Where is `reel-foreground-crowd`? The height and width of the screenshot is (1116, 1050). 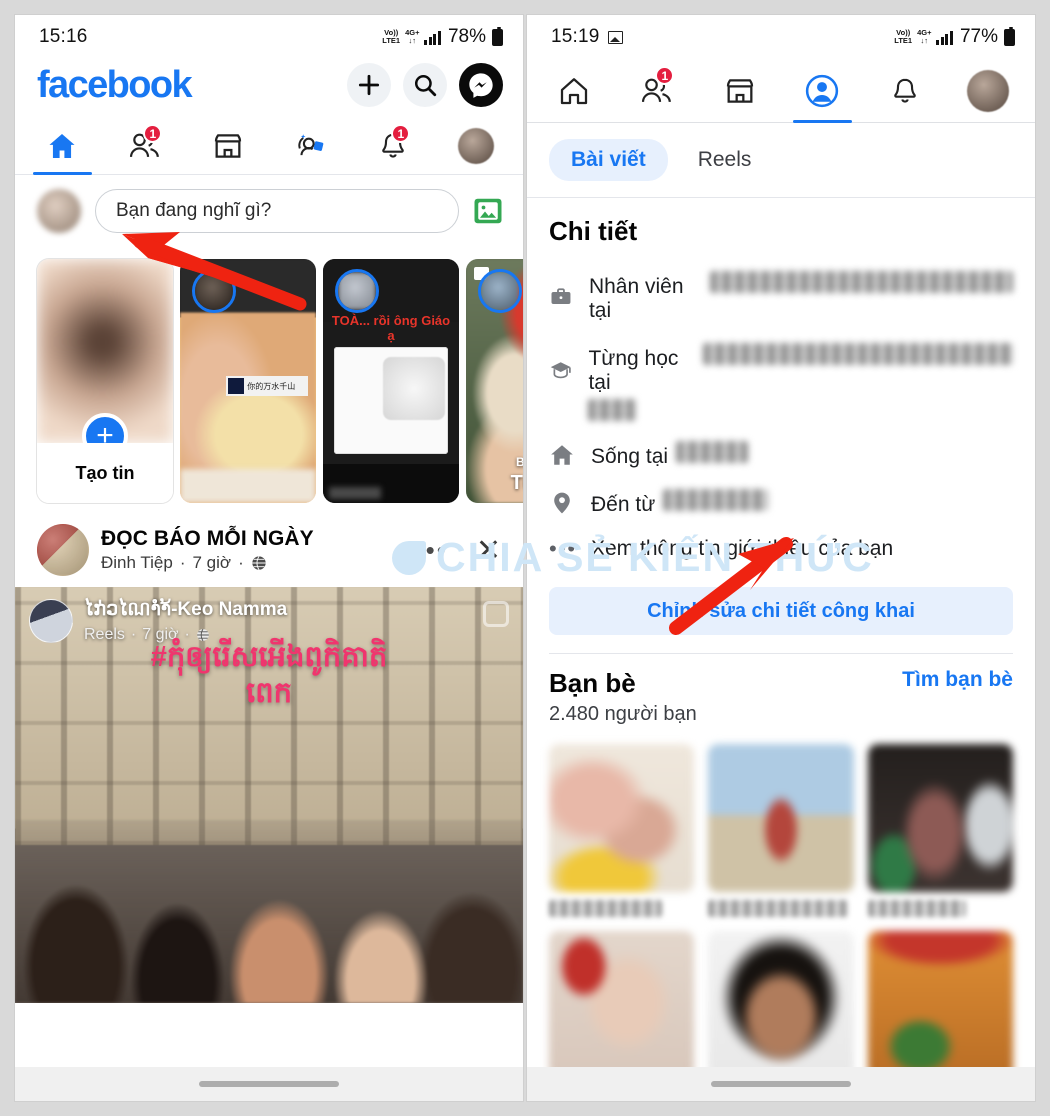
reel-foreground-crowd is located at coordinates (269, 911).